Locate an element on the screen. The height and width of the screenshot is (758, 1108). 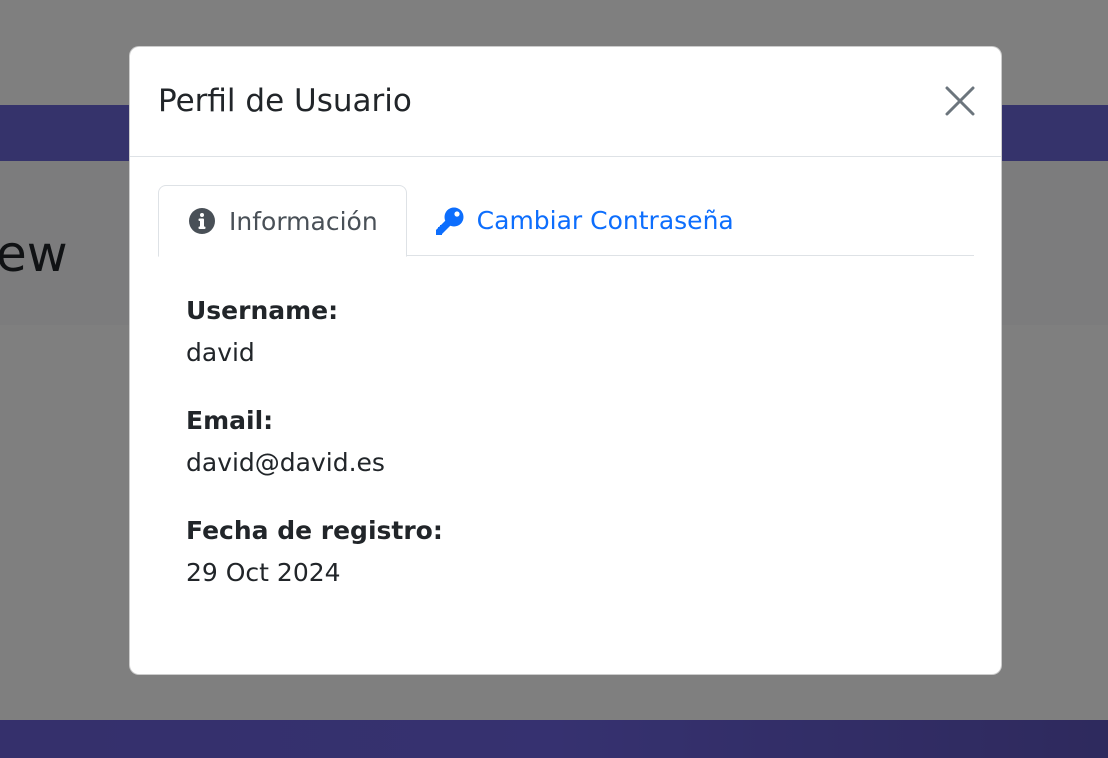
registration-date-field: Fecha de registro: 29 Oct 2024 is located at coordinates (565, 552).